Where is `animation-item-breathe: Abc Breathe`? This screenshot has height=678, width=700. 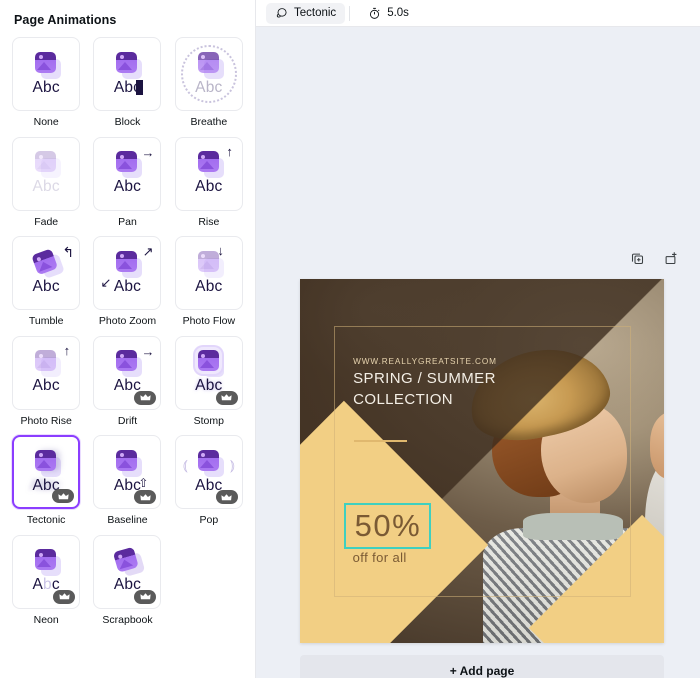
animation-item-breathe: Abc Breathe is located at coordinates (209, 83).